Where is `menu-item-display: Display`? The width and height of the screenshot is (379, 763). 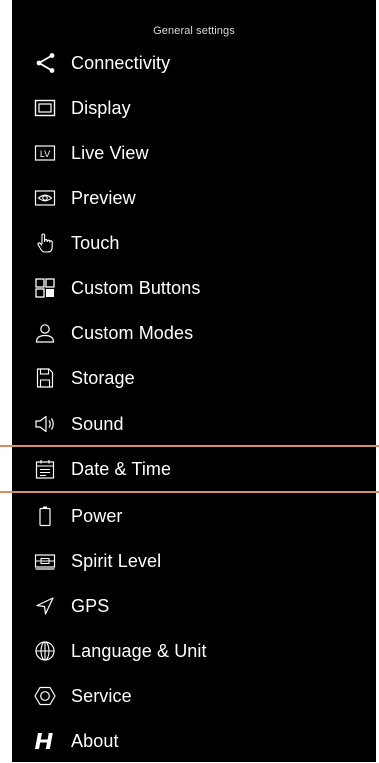
menu-item-display: Display is located at coordinates (194, 107).